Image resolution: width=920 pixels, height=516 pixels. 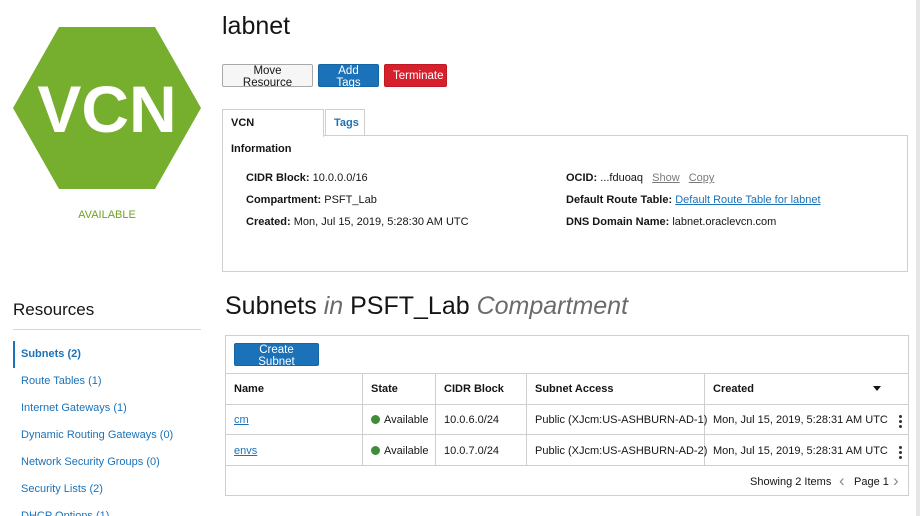 I want to click on tab-vcn-information: VCN Information, so click(x=273, y=132).